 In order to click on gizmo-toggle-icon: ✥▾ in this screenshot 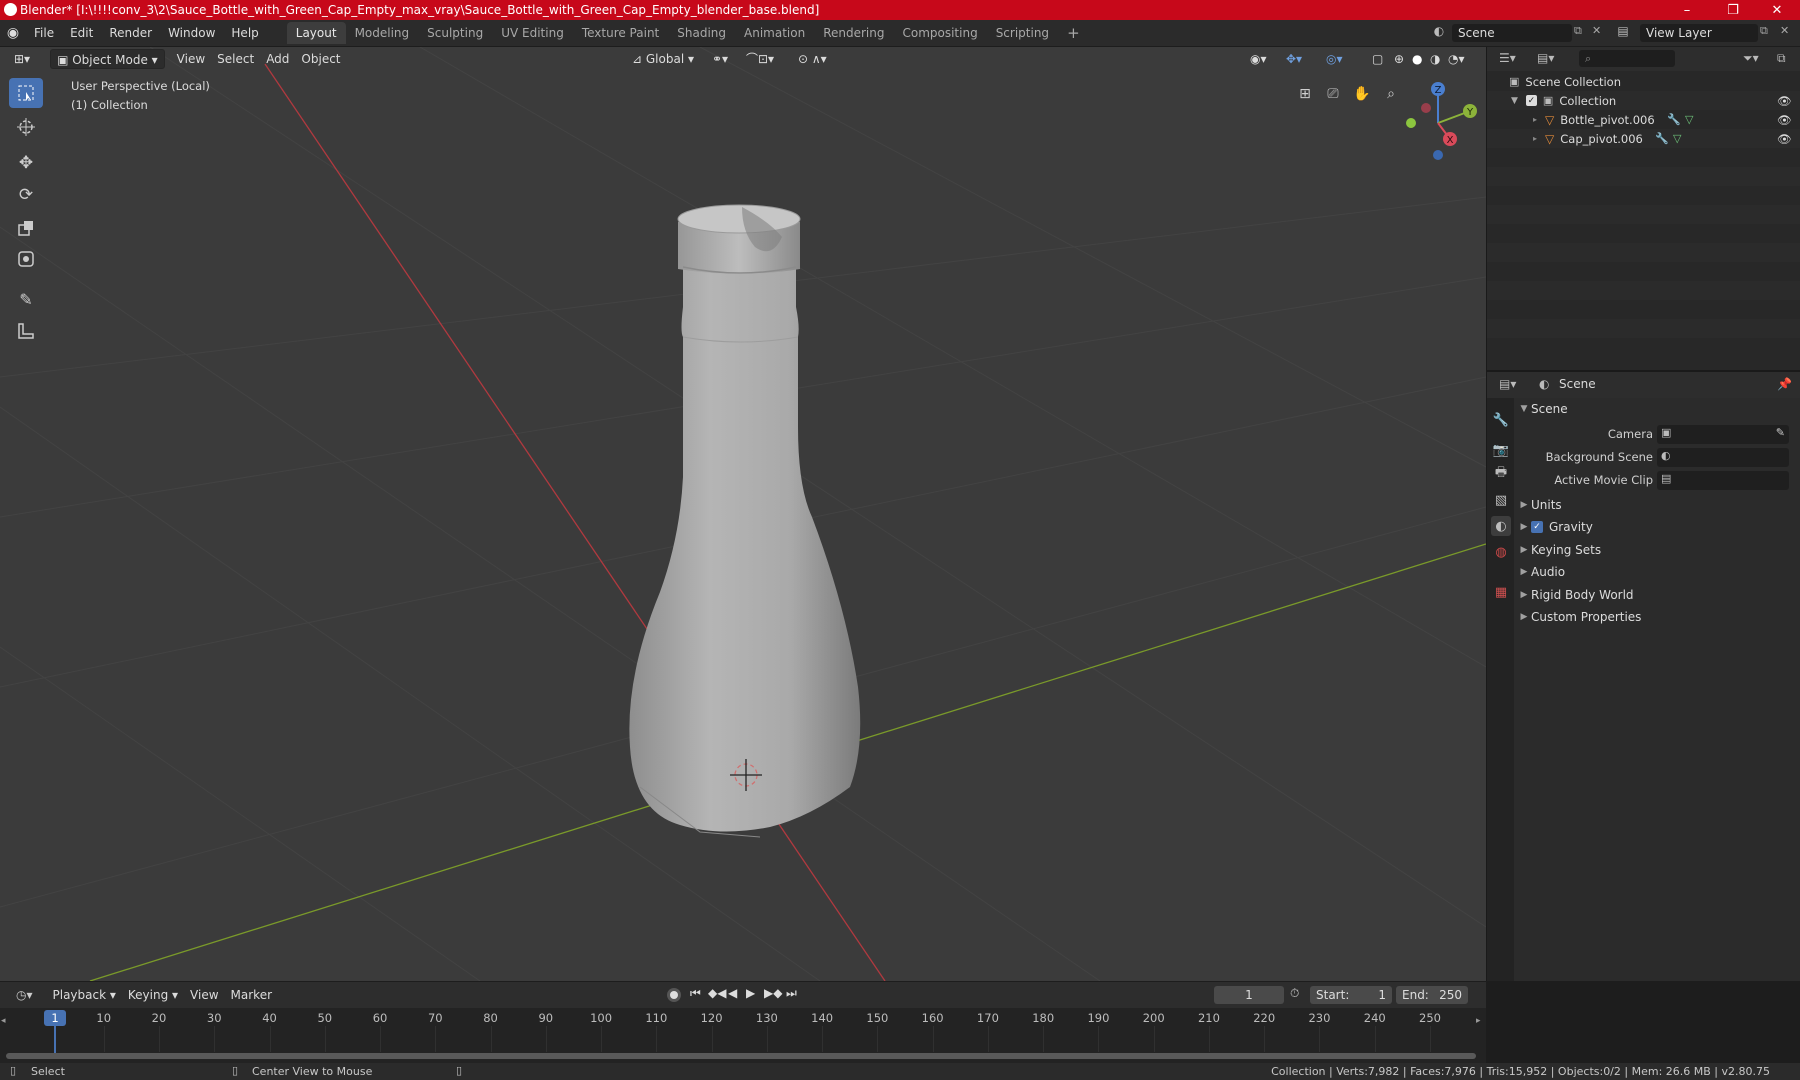, I will do `click(1294, 59)`.